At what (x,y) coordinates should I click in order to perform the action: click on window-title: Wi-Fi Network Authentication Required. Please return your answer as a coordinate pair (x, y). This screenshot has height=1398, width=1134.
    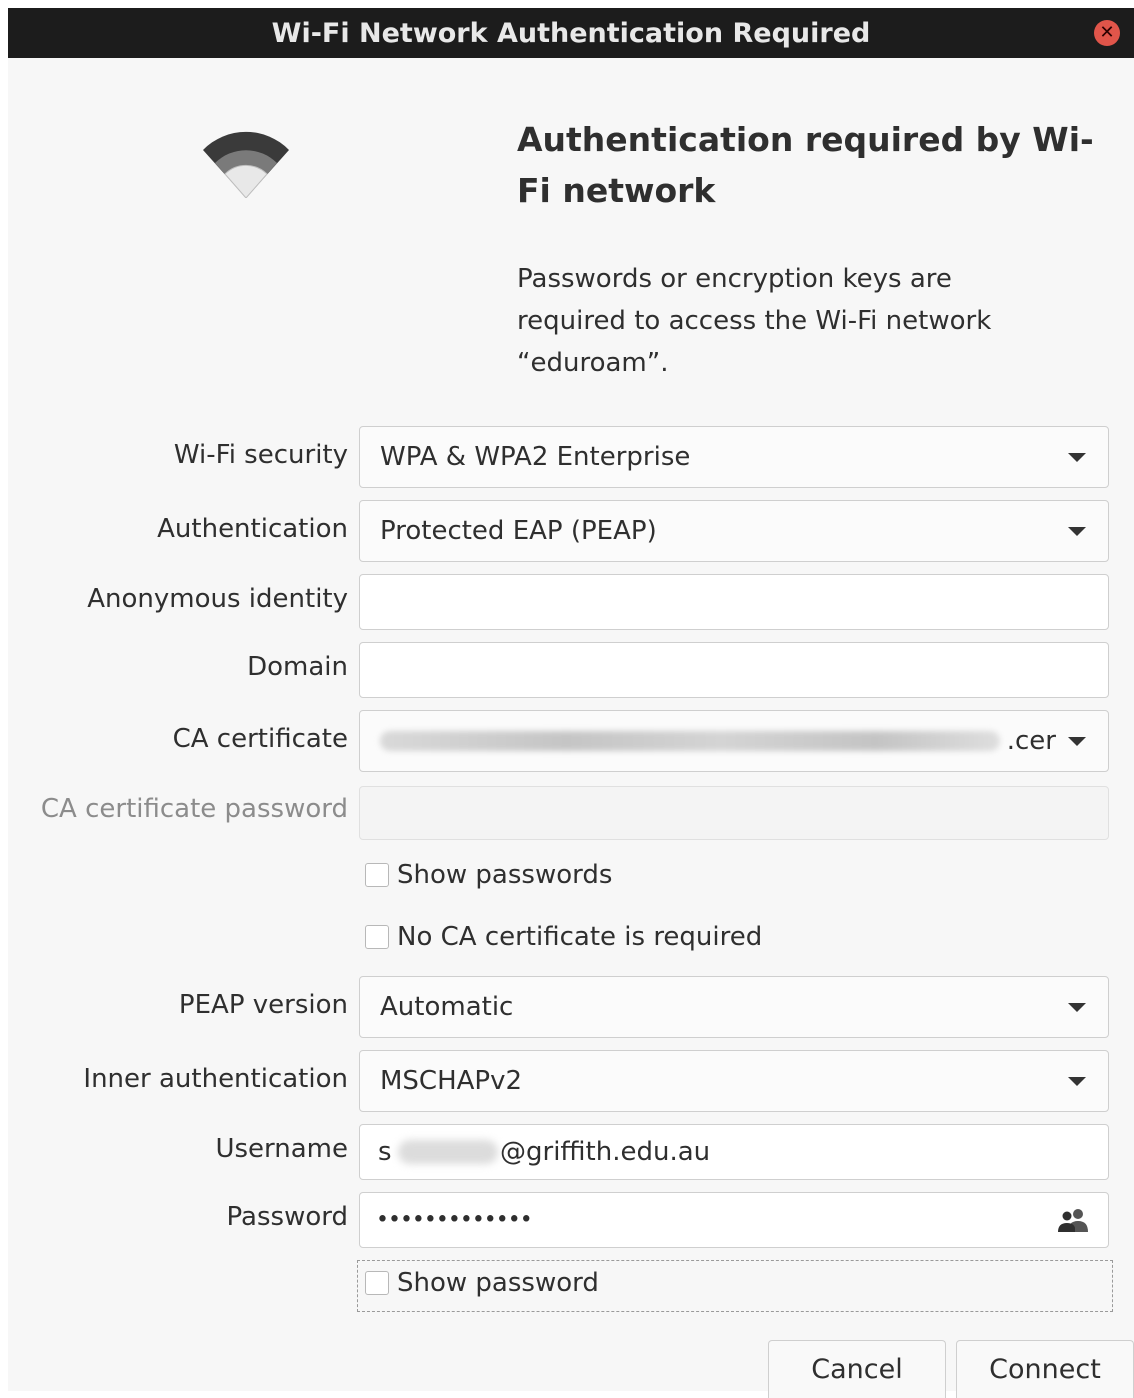
    Looking at the image, I should click on (571, 33).